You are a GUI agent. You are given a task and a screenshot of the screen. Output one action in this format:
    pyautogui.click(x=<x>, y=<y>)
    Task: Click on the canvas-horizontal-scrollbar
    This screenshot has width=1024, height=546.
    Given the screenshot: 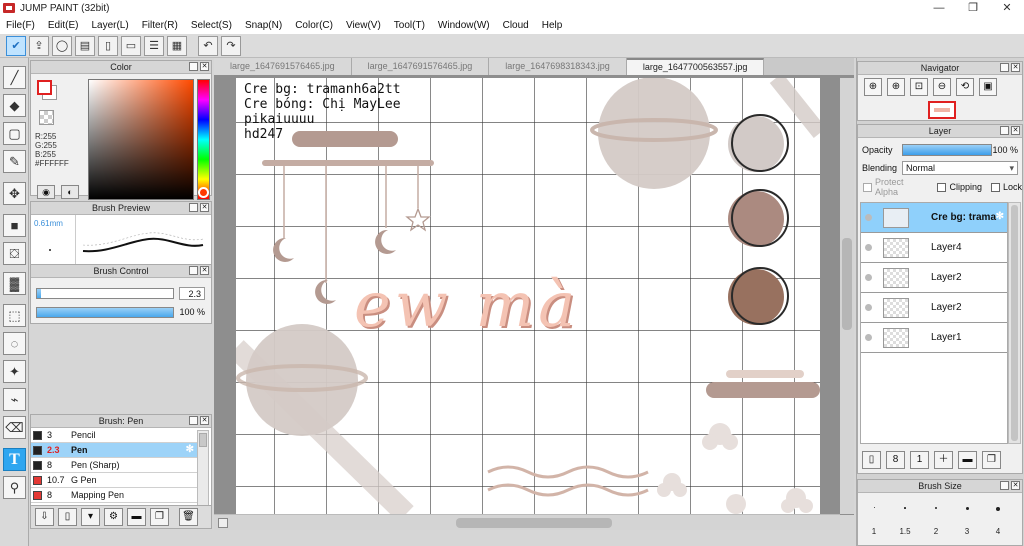 What is the action you would take?
    pyautogui.click(x=527, y=522)
    